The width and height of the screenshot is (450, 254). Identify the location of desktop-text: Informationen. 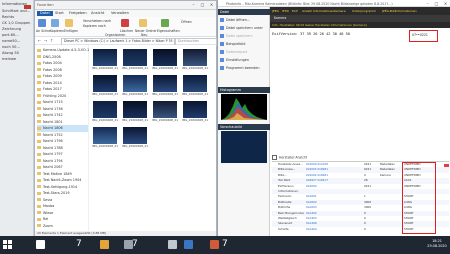
(15, 4).